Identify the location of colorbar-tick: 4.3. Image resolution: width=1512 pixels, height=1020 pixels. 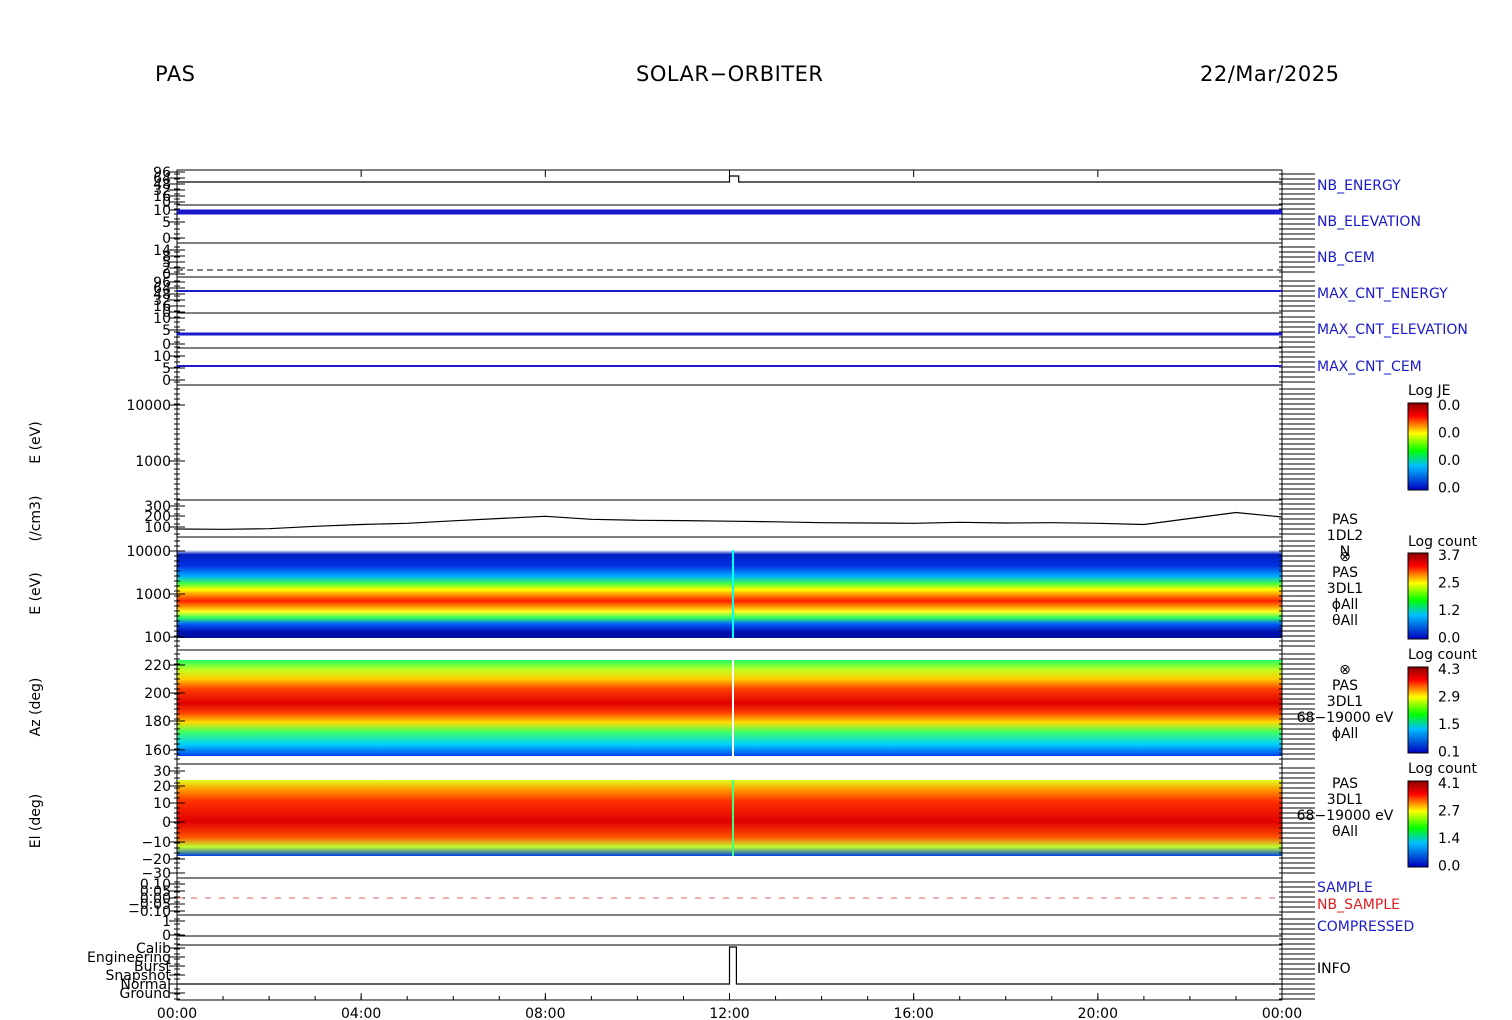
(1449, 670).